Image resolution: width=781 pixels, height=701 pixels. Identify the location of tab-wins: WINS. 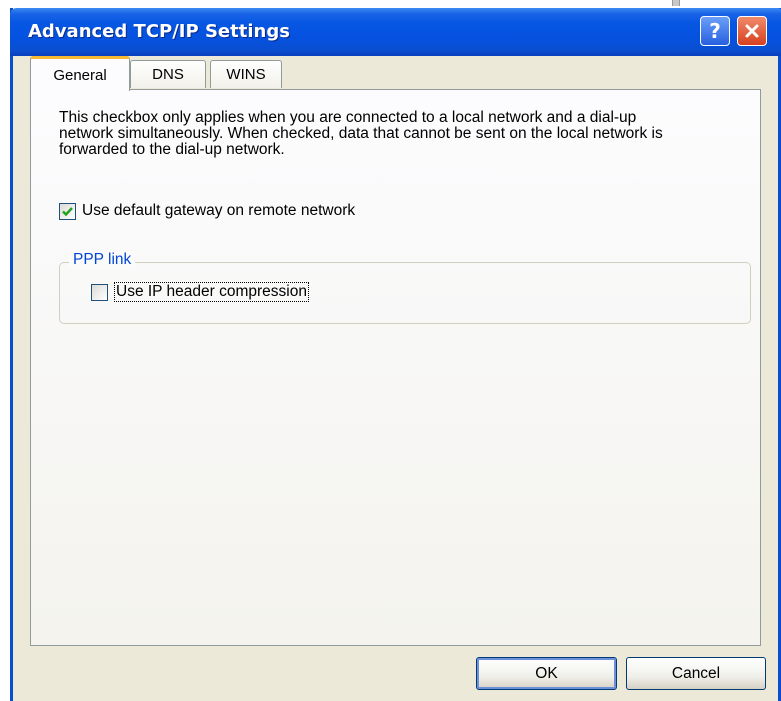
(246, 74).